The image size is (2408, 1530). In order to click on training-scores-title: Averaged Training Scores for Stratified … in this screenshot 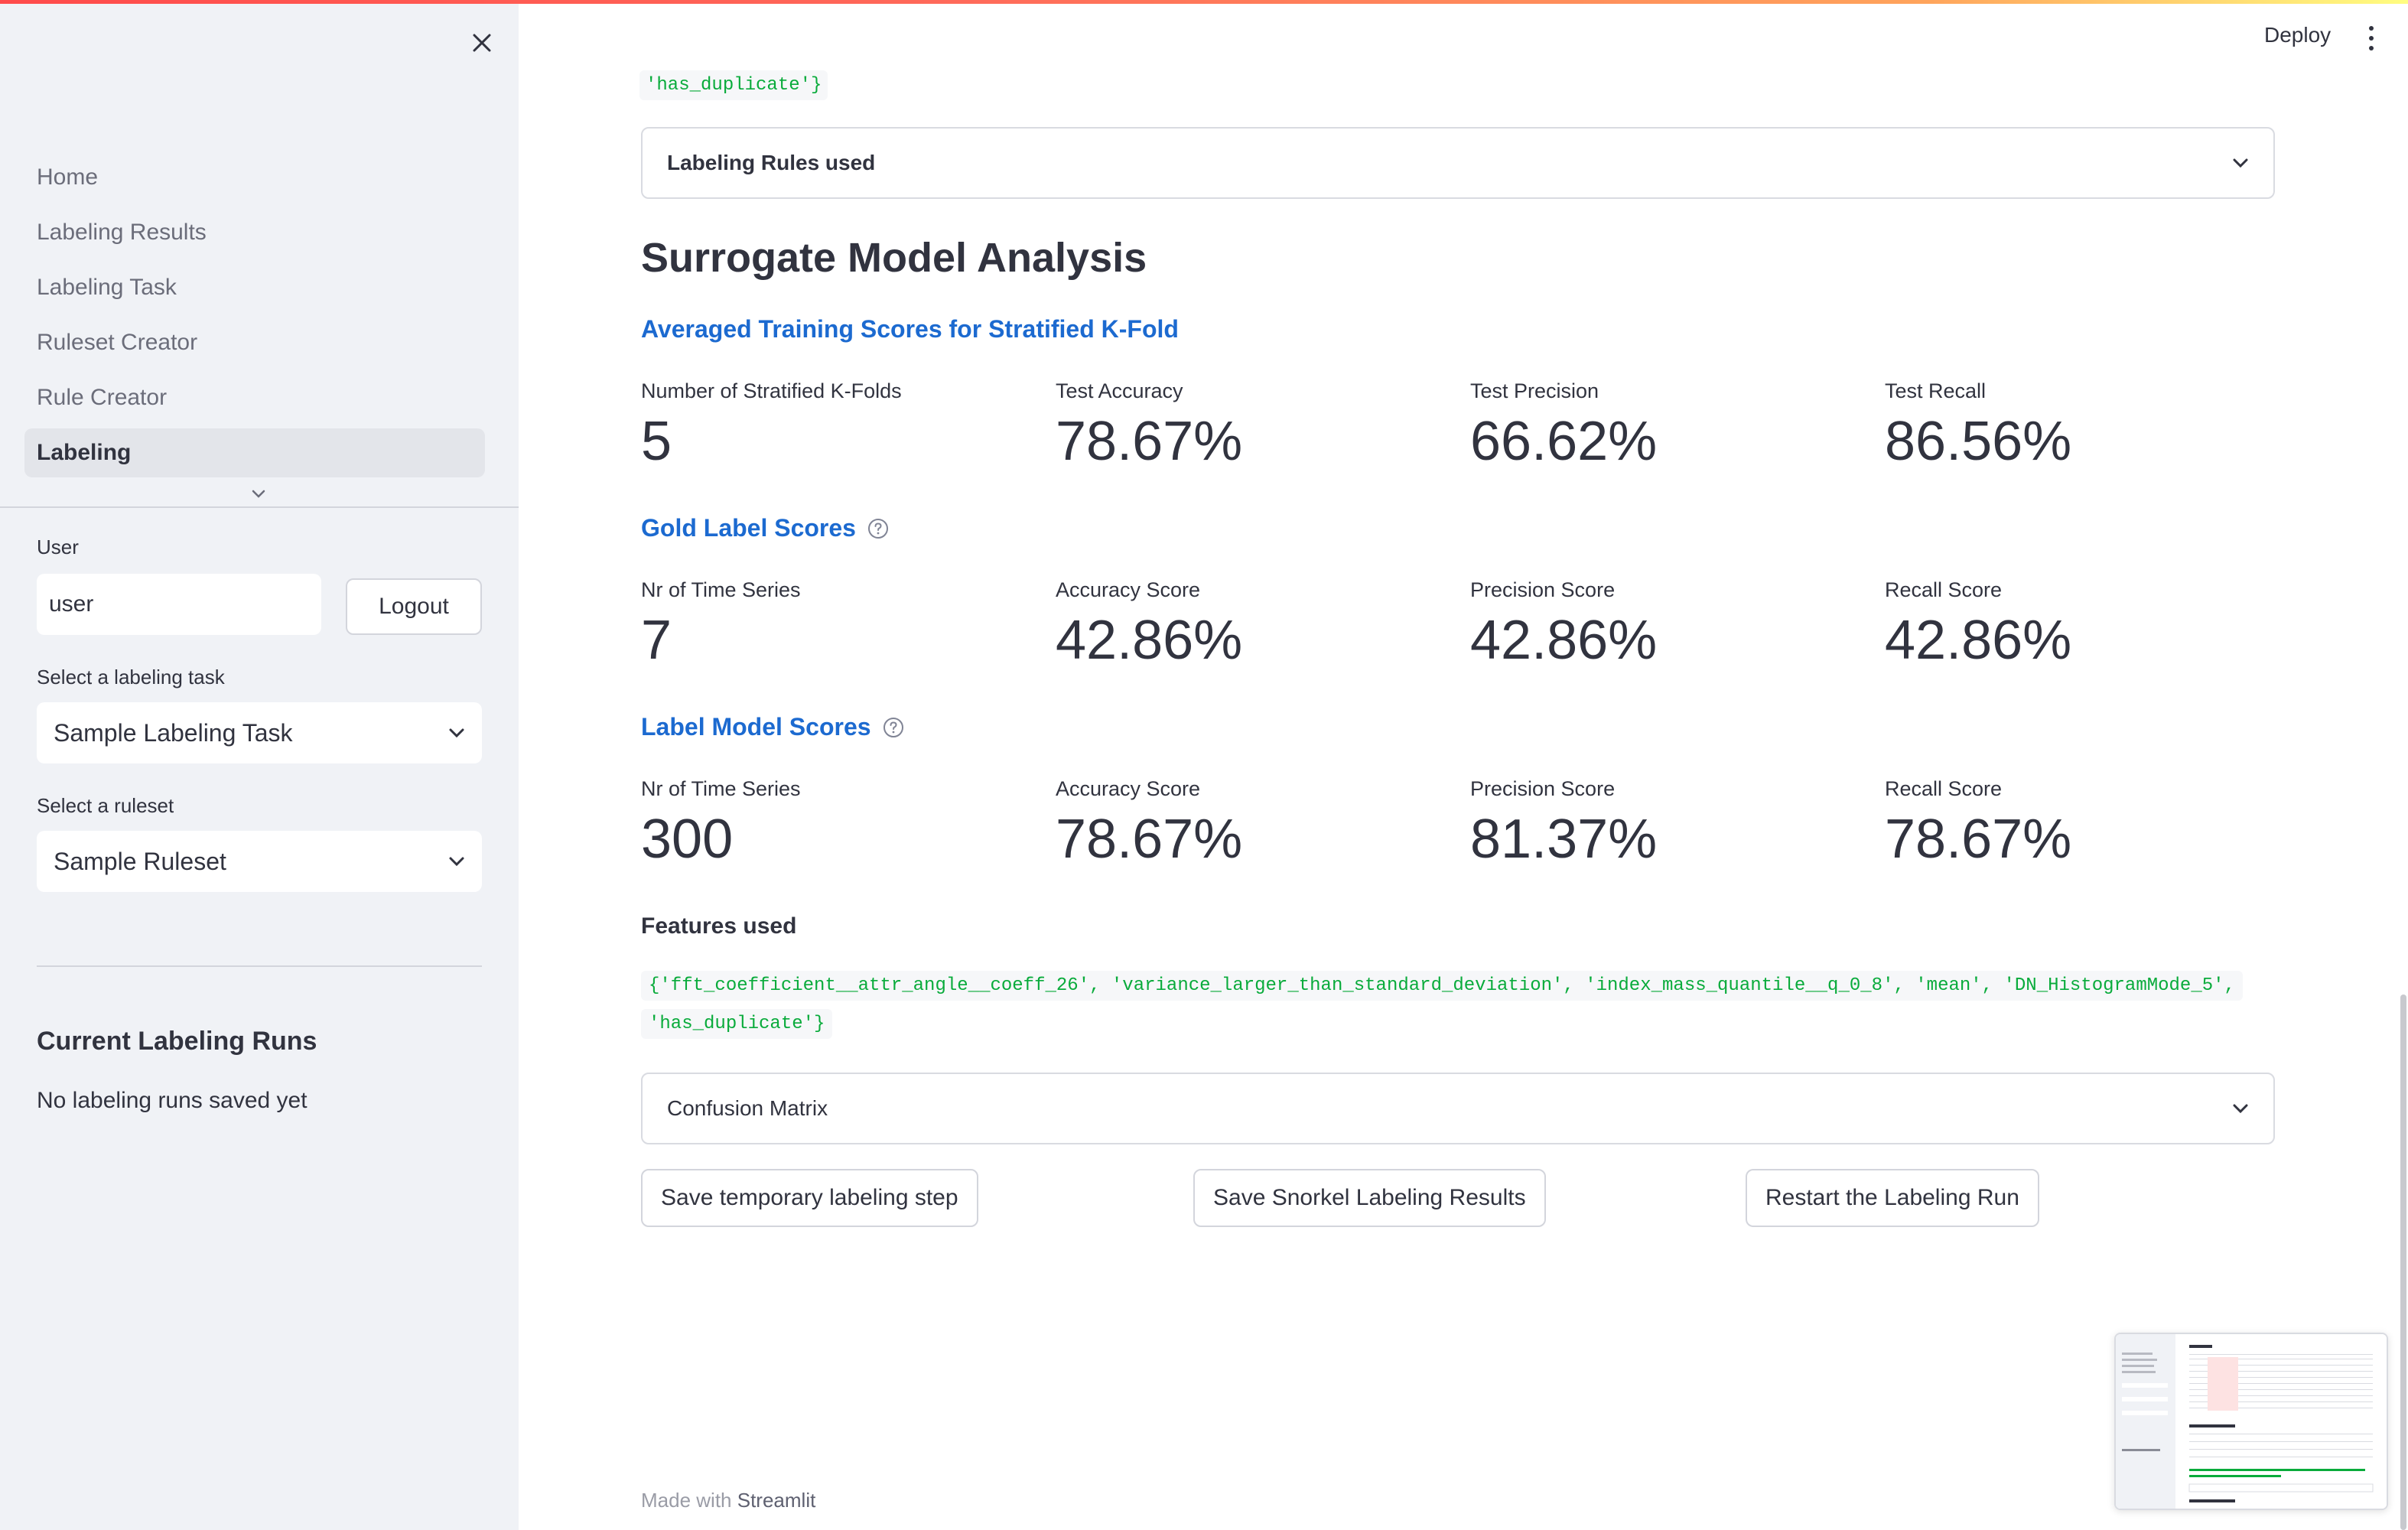, I will do `click(910, 329)`.